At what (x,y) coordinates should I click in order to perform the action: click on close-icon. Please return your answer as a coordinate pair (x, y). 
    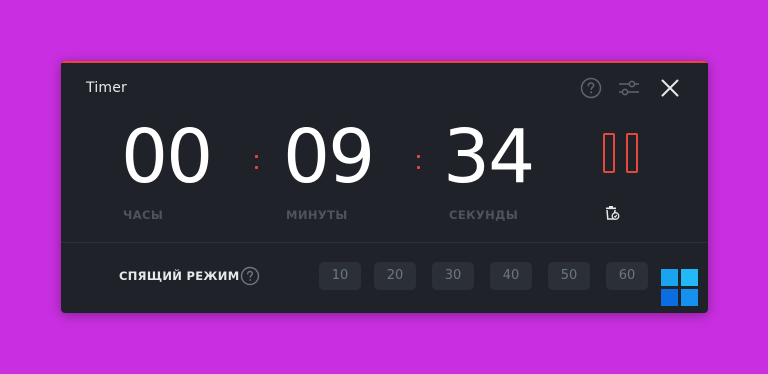
    Looking at the image, I should click on (670, 88).